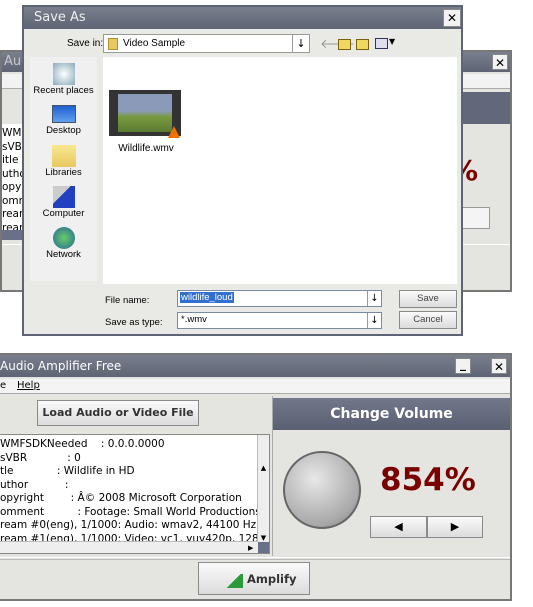 This screenshot has width=533, height=607. I want to click on view-menu-icon, so click(381, 43).